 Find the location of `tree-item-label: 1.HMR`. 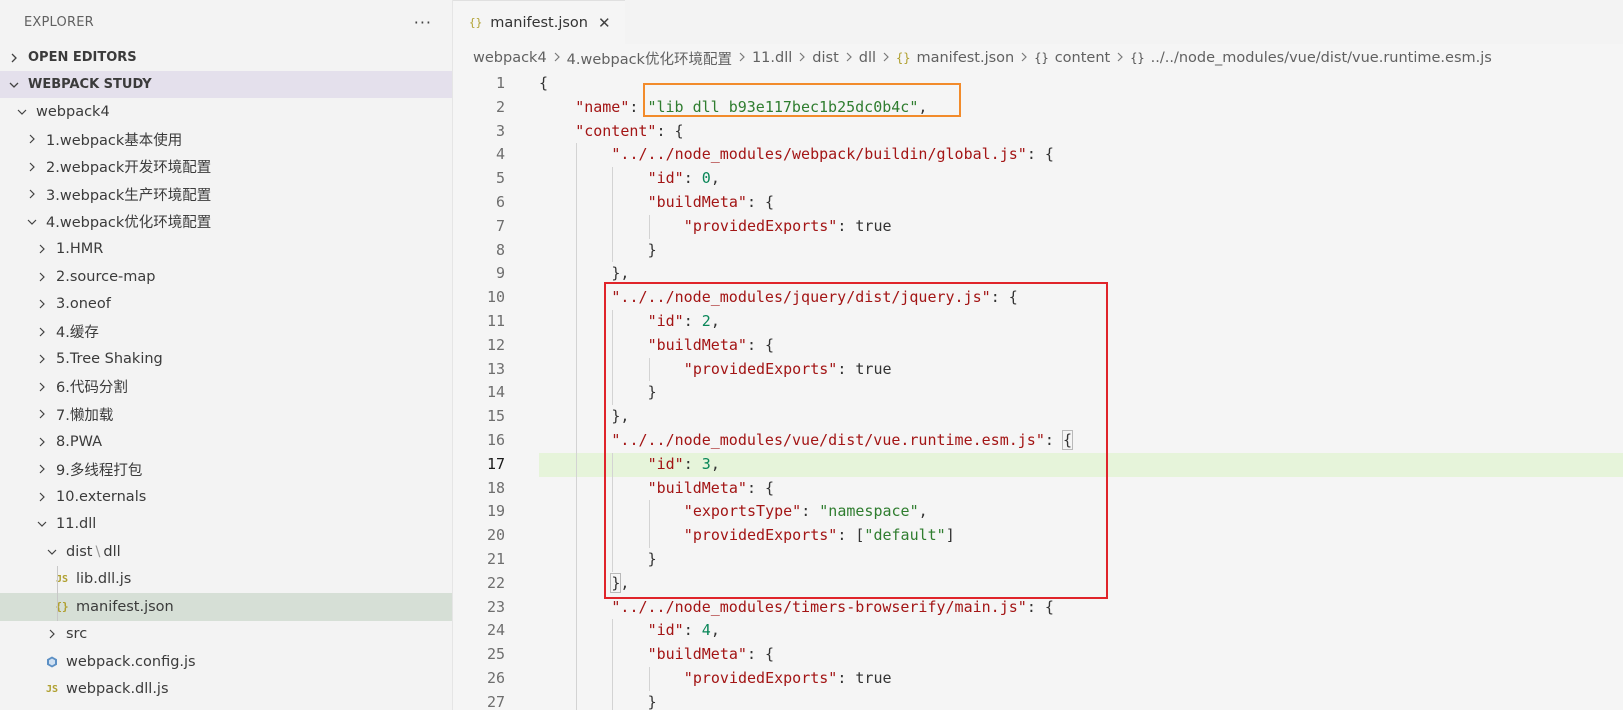

tree-item-label: 1.HMR is located at coordinates (80, 249).